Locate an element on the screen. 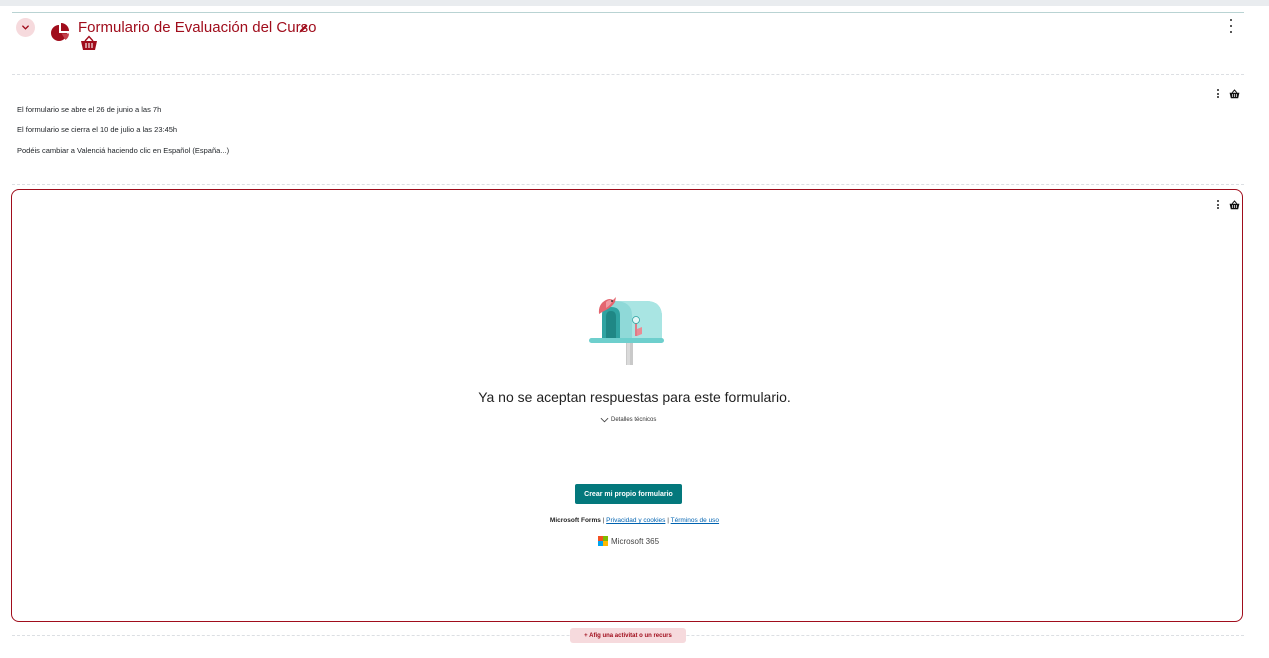 The height and width of the screenshot is (658, 1269). basket-icon is located at coordinates (89, 43).